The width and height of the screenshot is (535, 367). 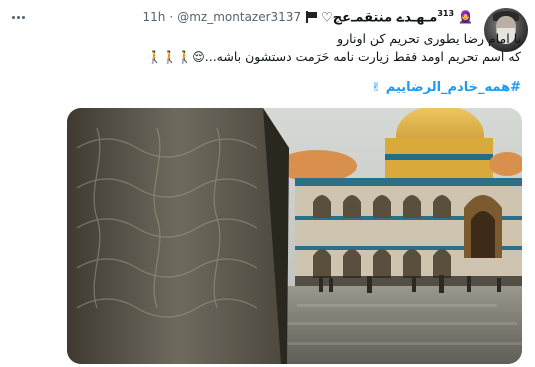 I want to click on flag-icon, so click(x=311, y=17).